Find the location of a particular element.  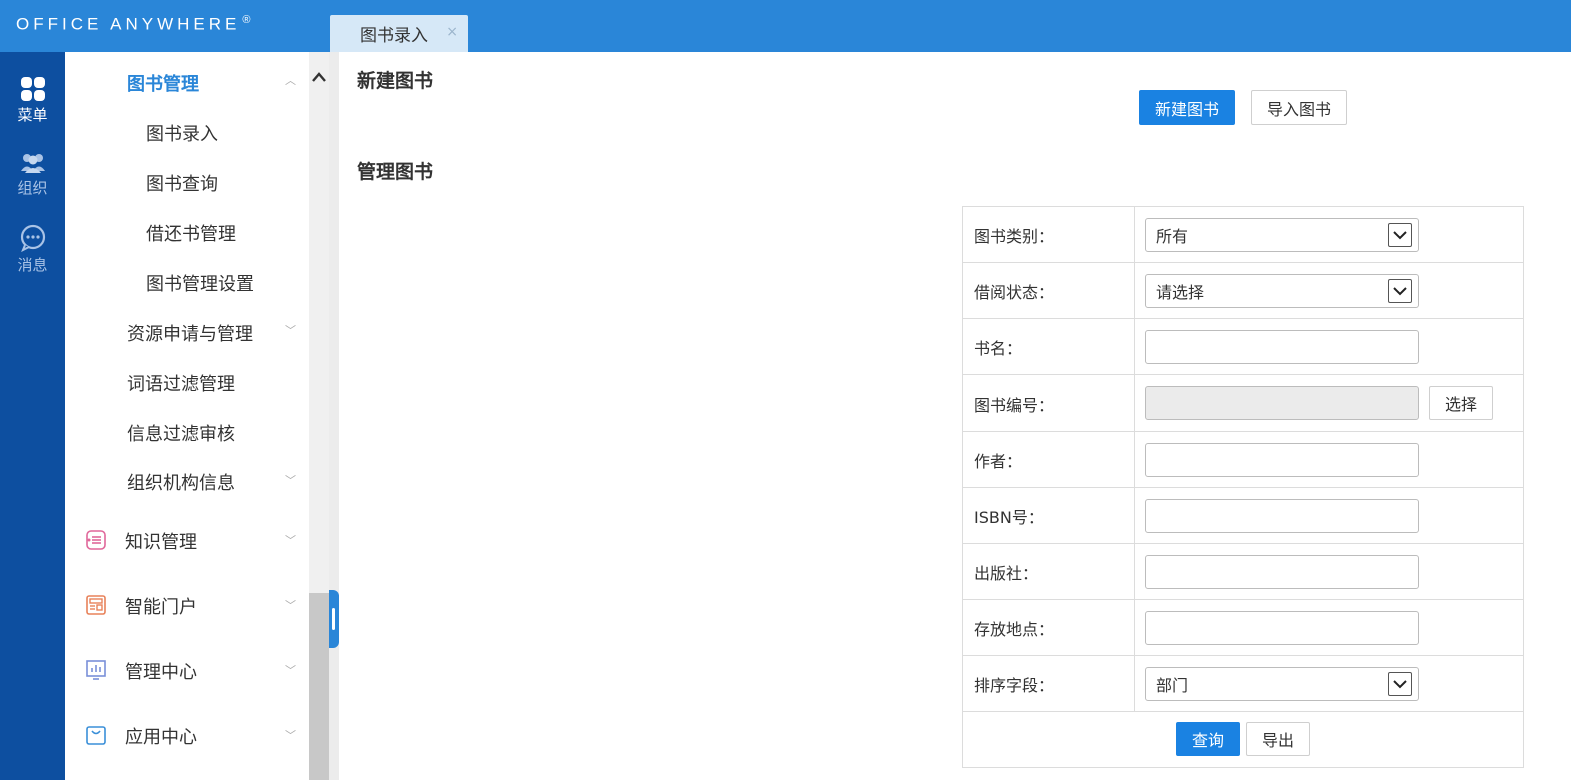

knowledge-icon is located at coordinates (96, 540).